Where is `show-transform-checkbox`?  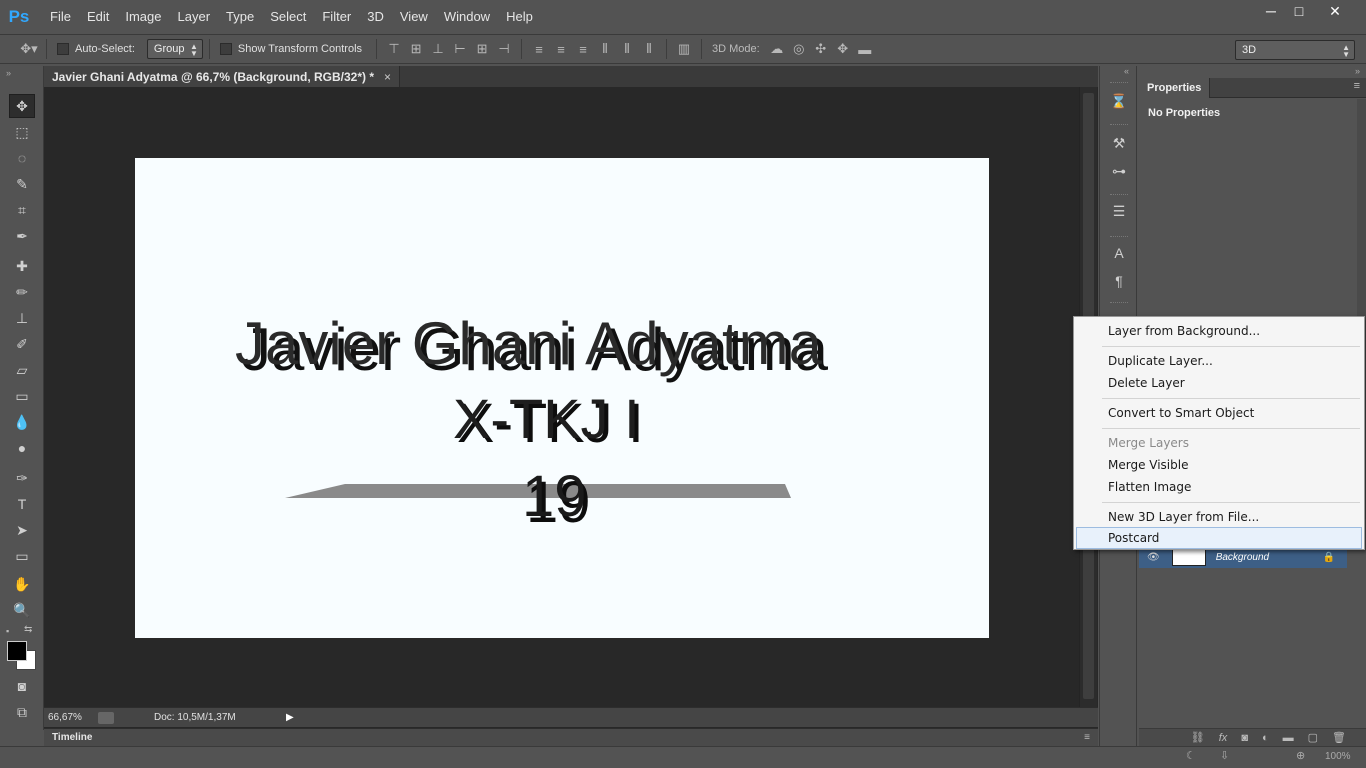 show-transform-checkbox is located at coordinates (225, 49).